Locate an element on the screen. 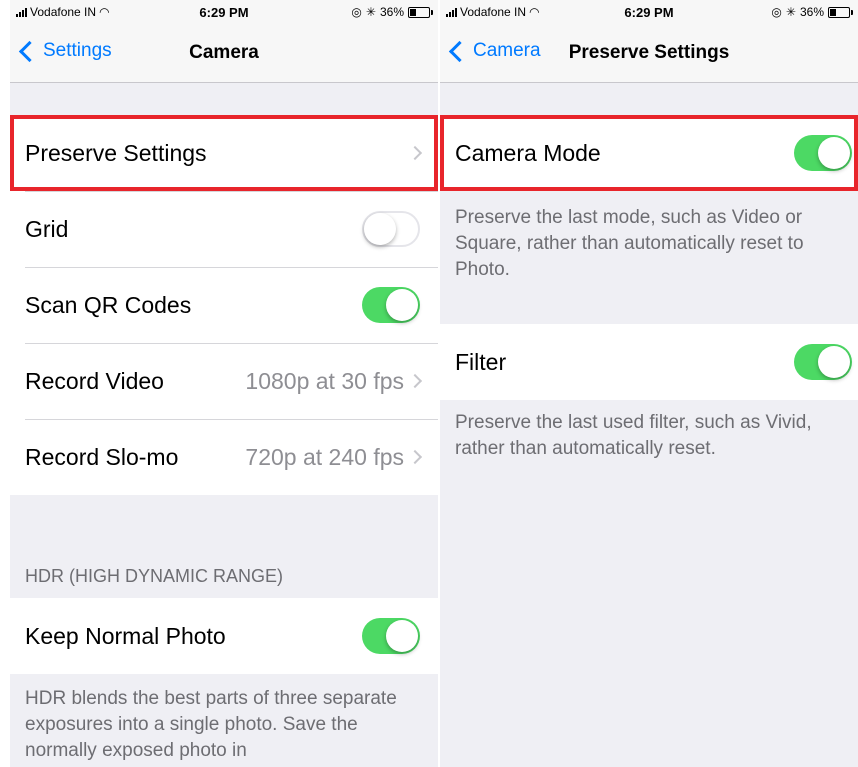 This screenshot has width=858, height=767. filter-toggle is located at coordinates (823, 362).